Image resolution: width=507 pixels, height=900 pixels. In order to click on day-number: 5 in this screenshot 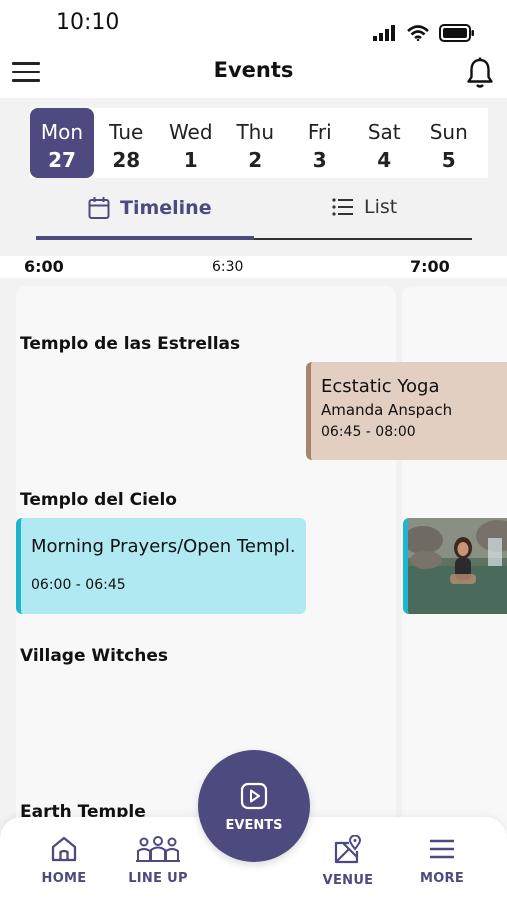, I will do `click(448, 160)`.